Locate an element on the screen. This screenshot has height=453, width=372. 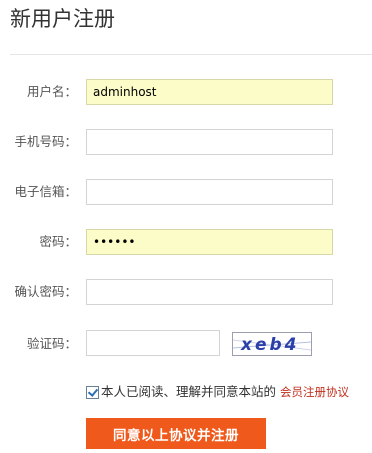
email-input is located at coordinates (209, 192).